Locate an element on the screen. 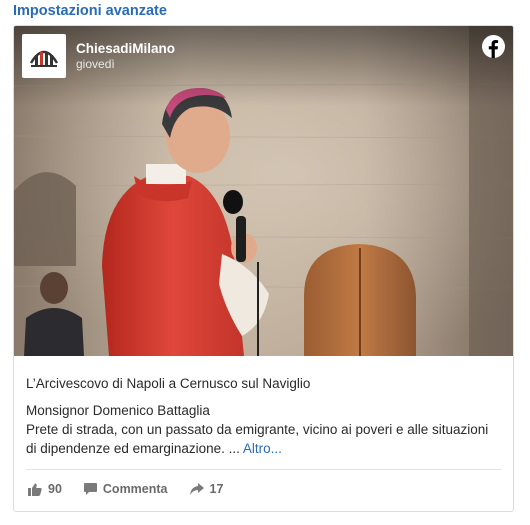 The width and height of the screenshot is (530, 525). like-button: 90 is located at coordinates (45, 489).